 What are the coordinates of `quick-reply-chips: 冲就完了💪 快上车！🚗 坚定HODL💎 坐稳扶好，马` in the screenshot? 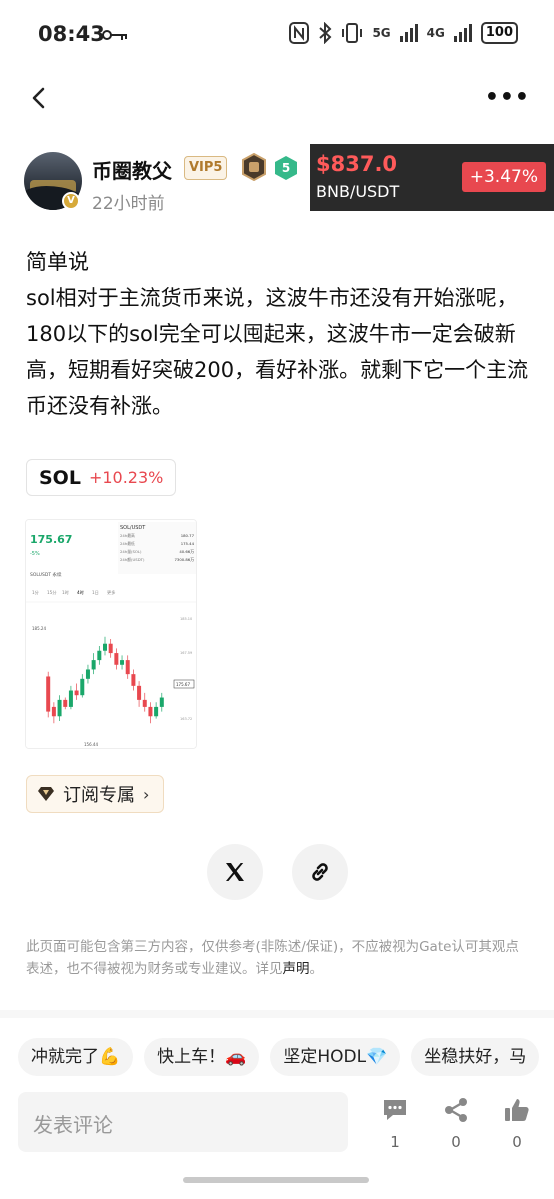 It's located at (286, 1058).